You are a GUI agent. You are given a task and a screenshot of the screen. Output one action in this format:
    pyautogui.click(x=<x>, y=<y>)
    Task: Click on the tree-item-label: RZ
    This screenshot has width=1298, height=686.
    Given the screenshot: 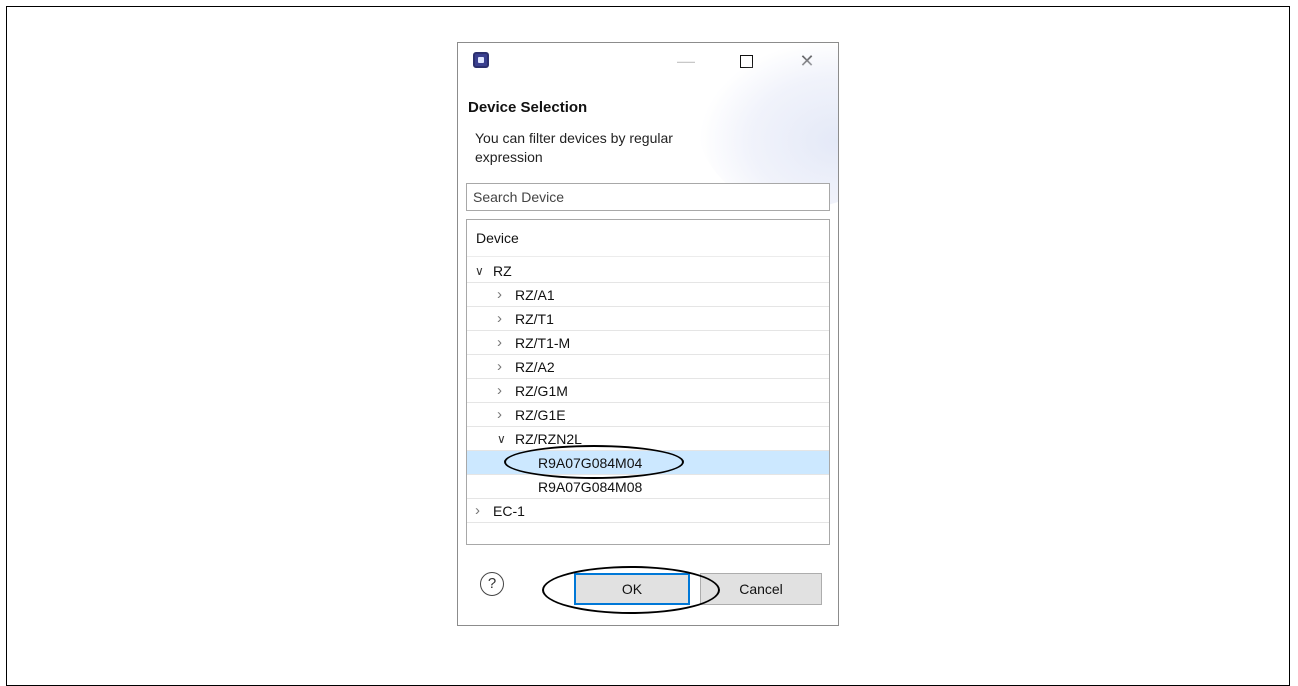 What is the action you would take?
    pyautogui.click(x=502, y=271)
    